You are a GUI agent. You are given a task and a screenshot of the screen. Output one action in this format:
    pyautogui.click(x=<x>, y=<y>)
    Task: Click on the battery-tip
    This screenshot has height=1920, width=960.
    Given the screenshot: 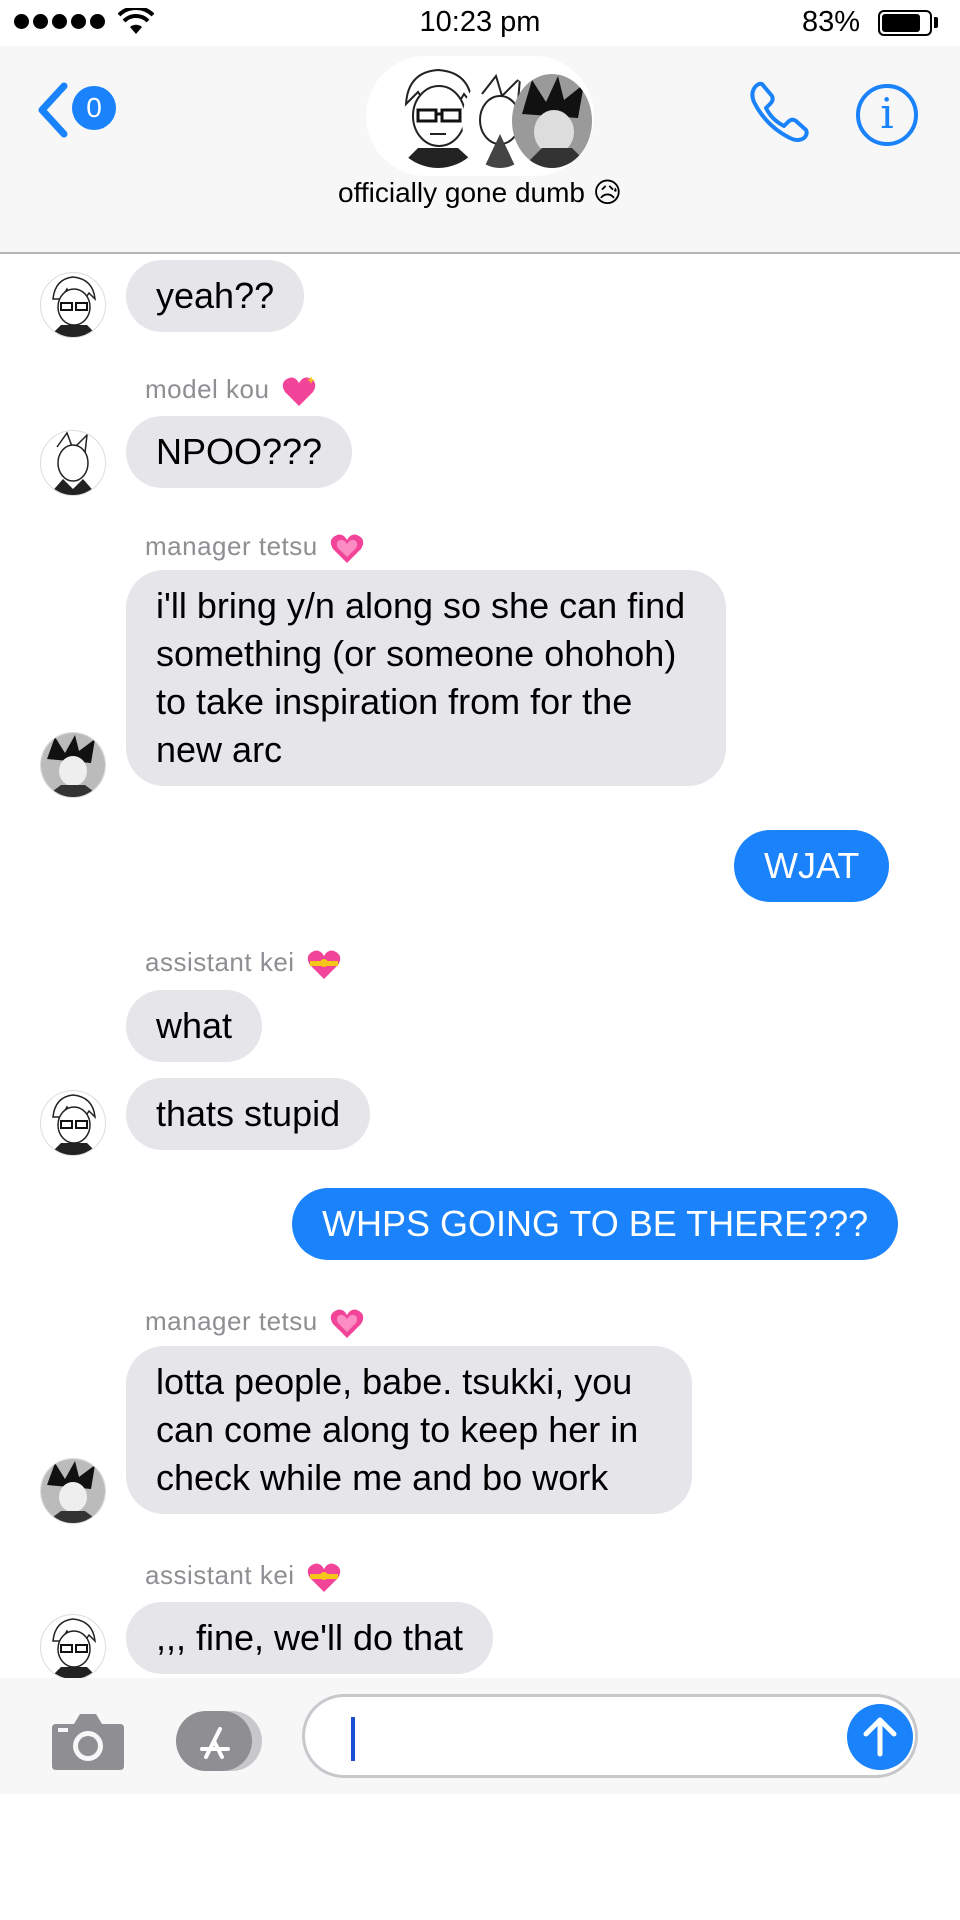 What is the action you would take?
    pyautogui.click(x=936, y=22)
    